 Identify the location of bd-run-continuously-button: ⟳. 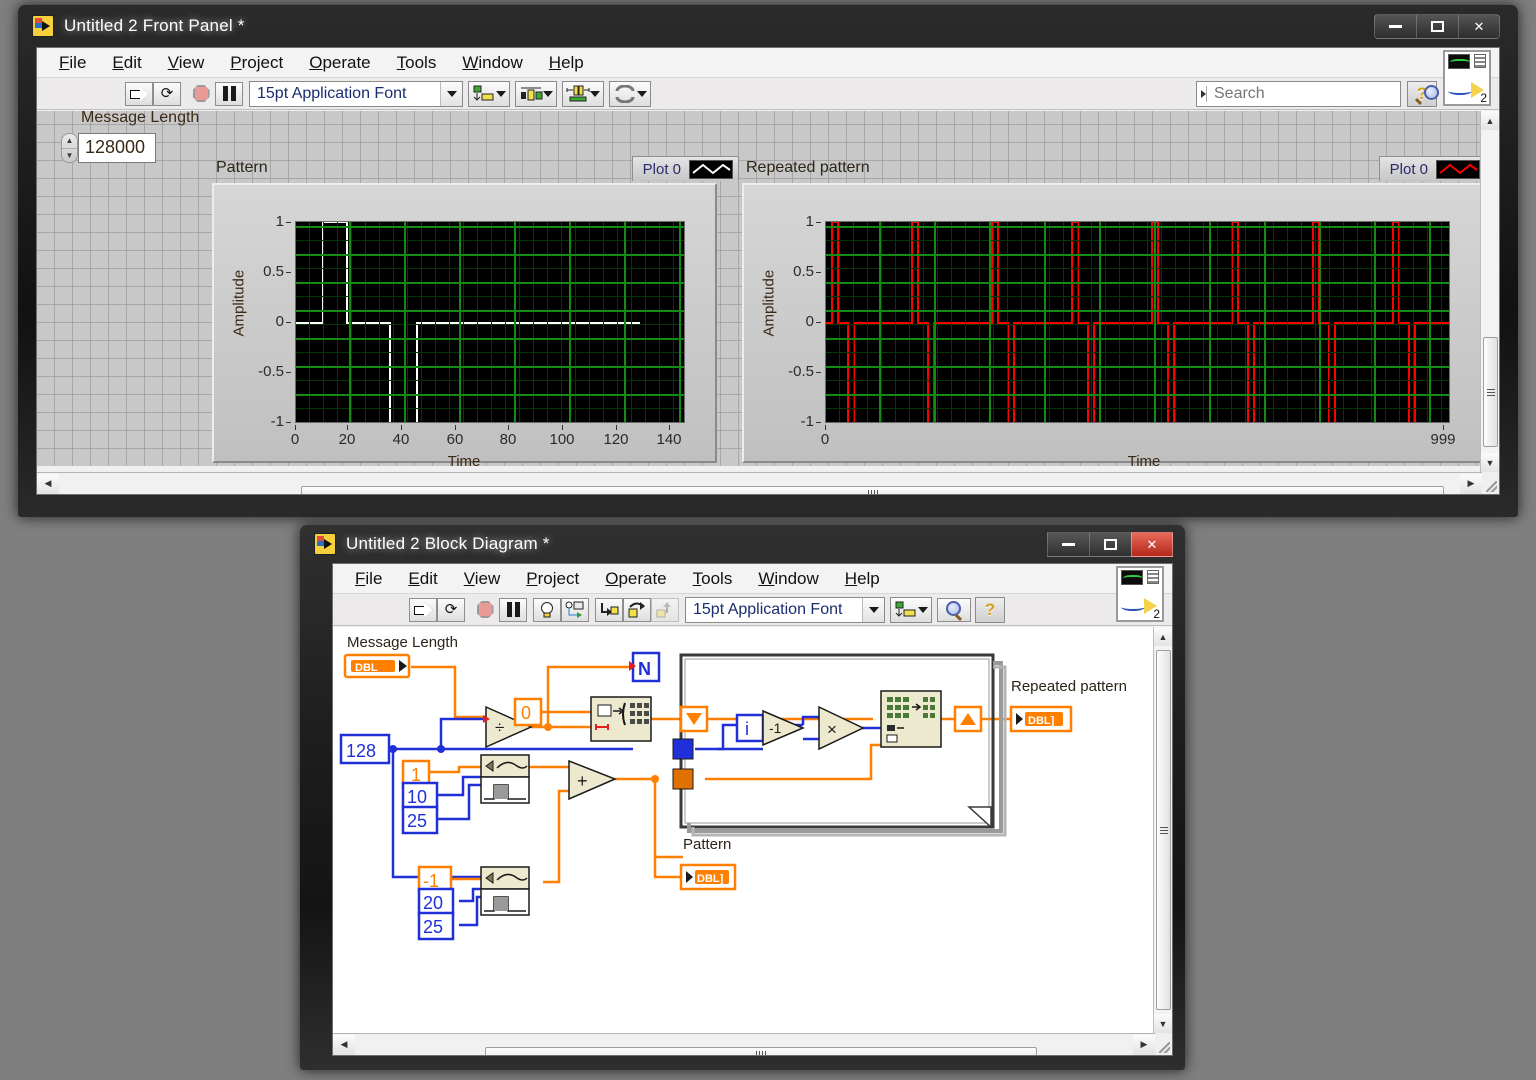
(451, 609).